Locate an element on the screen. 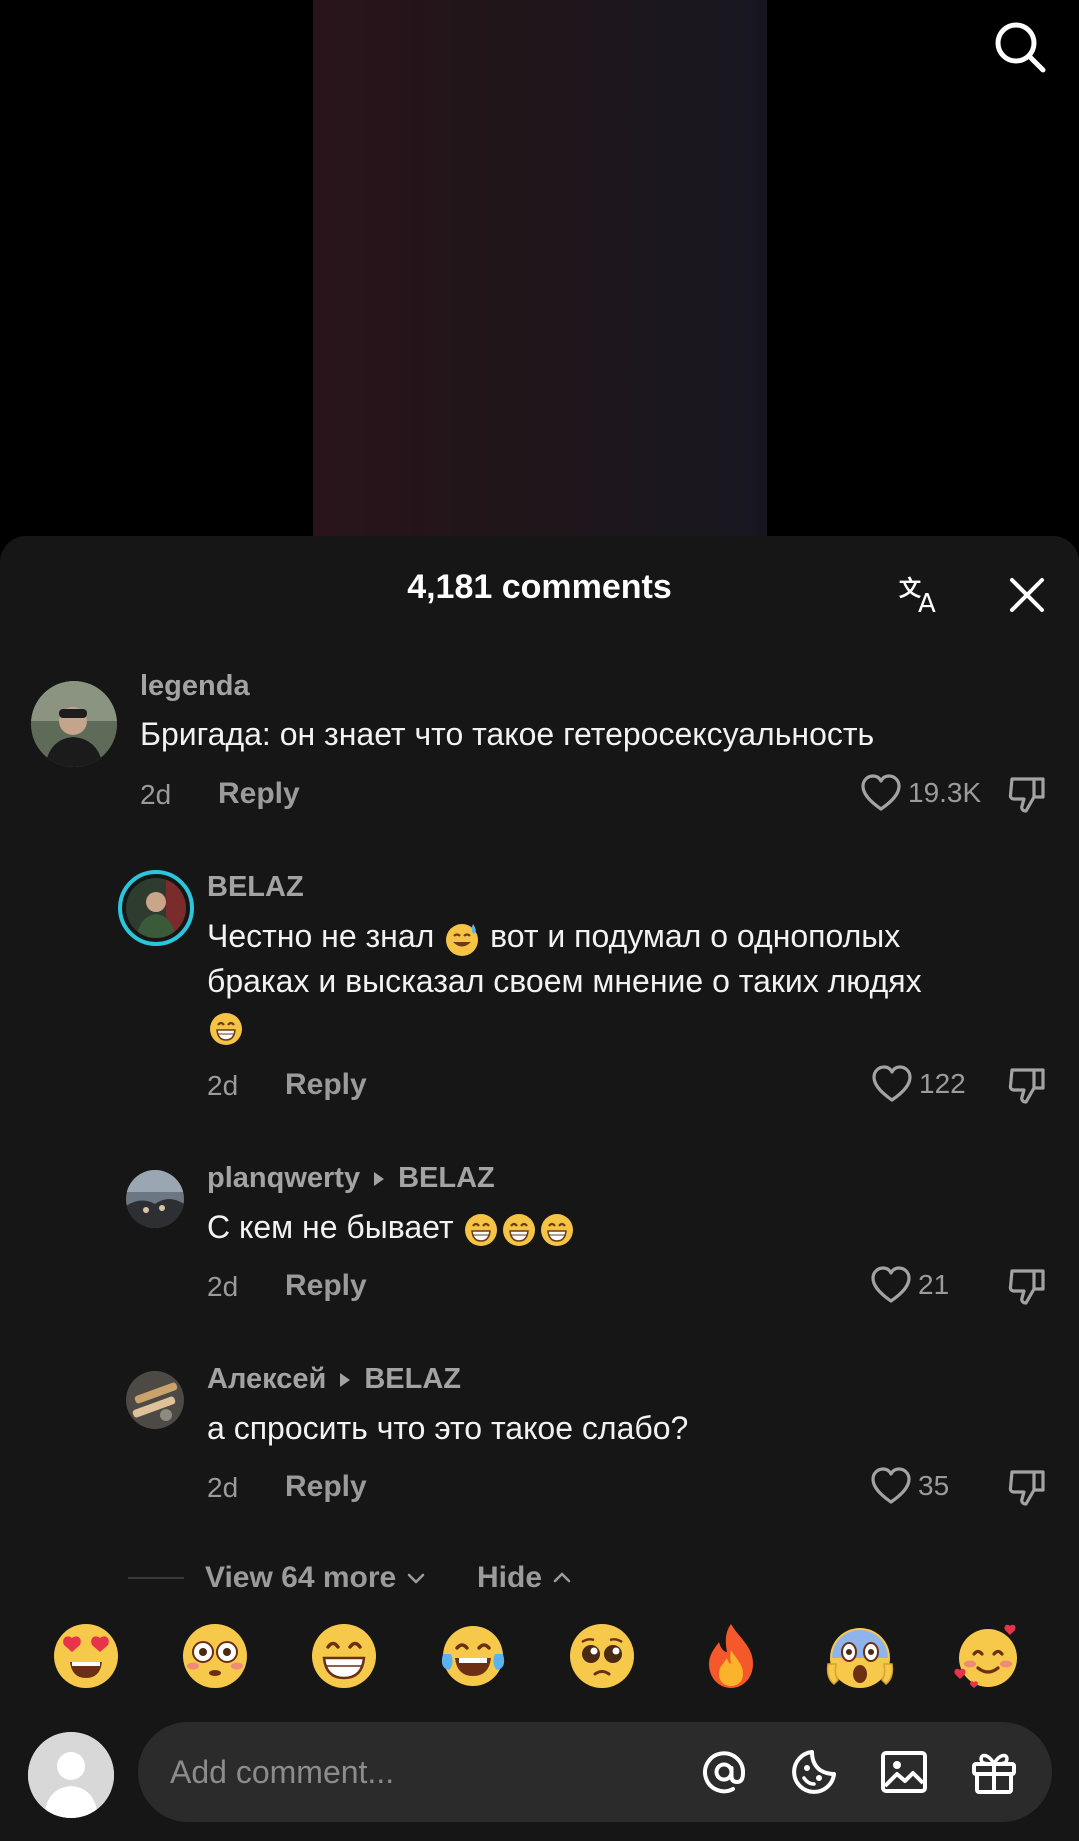 Image resolution: width=1079 pixels, height=1841 pixels. comment-author: legenda is located at coordinates (195, 686).